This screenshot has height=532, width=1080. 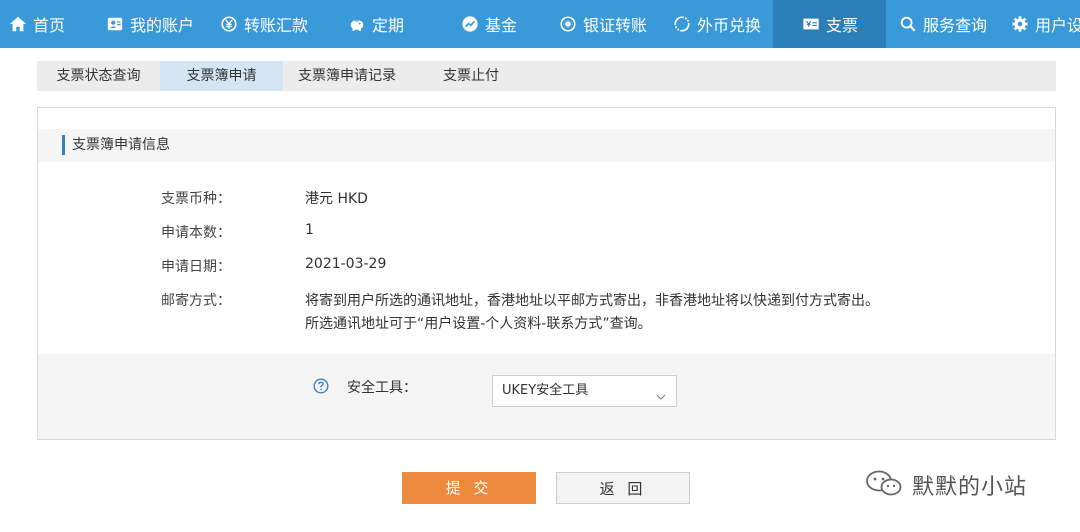 I want to click on nav-item-label: 我的账户, so click(x=162, y=25).